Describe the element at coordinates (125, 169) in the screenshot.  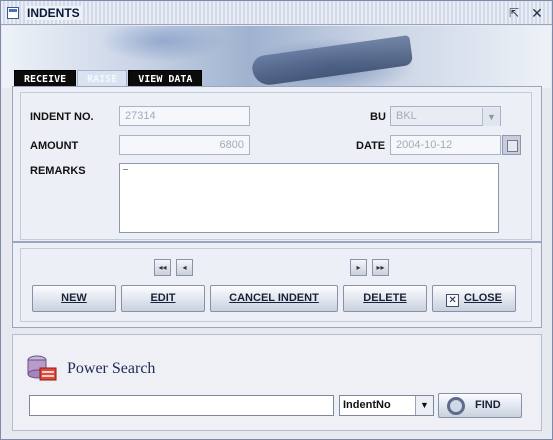
I see `text-caret` at that location.